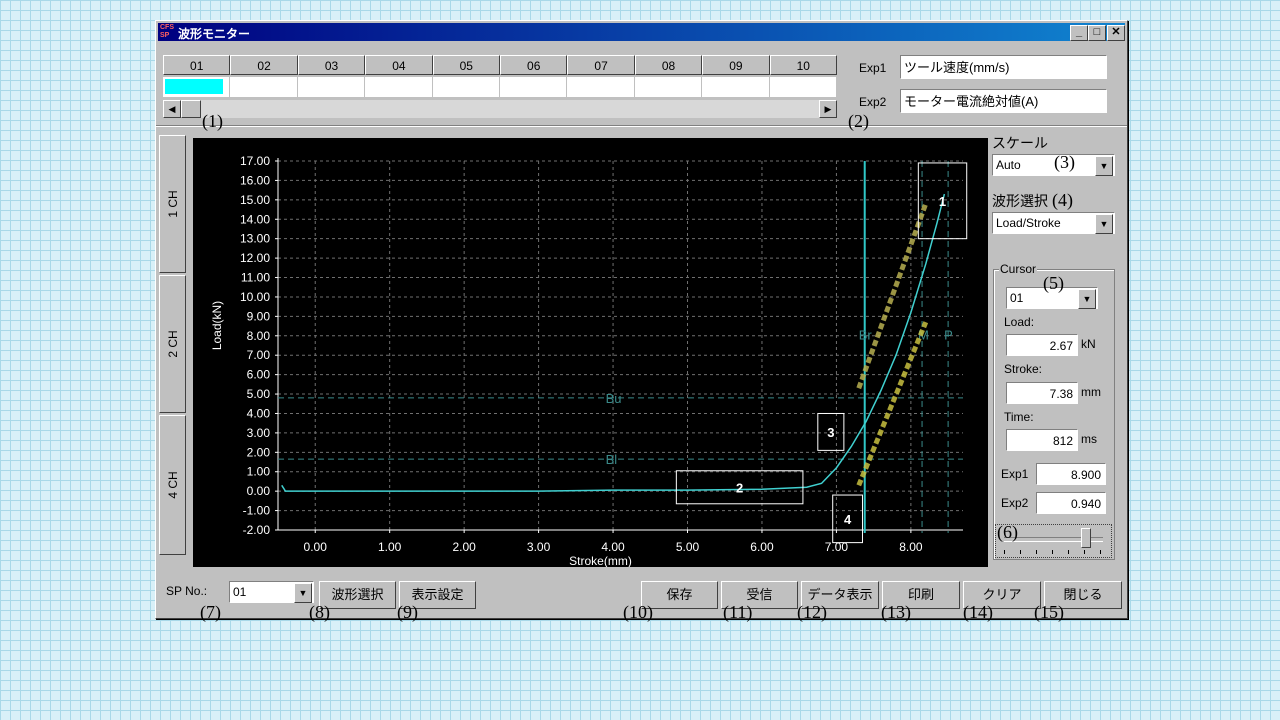 Image resolution: width=1280 pixels, height=720 pixels. What do you see at coordinates (264, 65) in the screenshot?
I see `channel-header-02: 02` at bounding box center [264, 65].